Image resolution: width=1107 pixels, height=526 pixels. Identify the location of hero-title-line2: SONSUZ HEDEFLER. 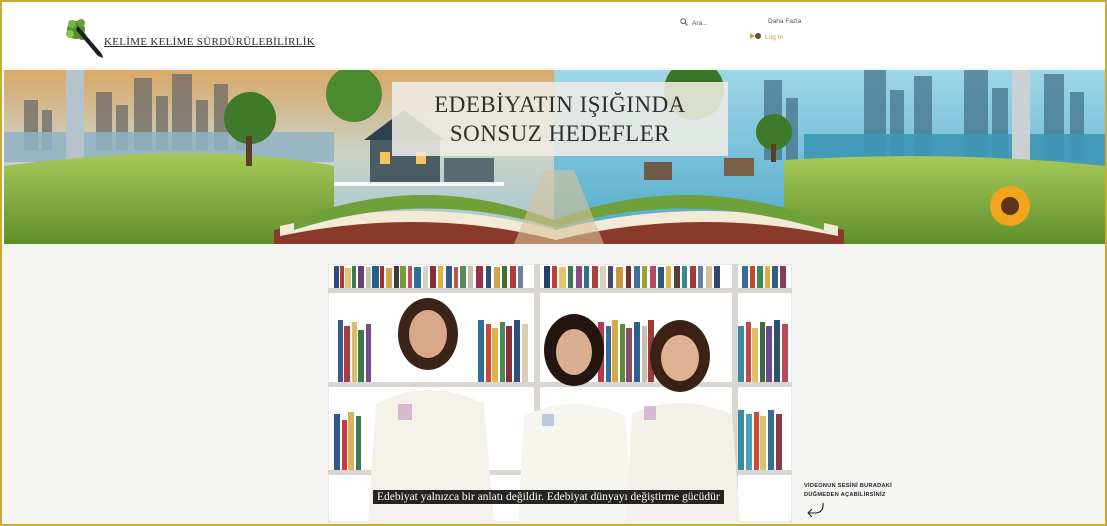
(560, 133).